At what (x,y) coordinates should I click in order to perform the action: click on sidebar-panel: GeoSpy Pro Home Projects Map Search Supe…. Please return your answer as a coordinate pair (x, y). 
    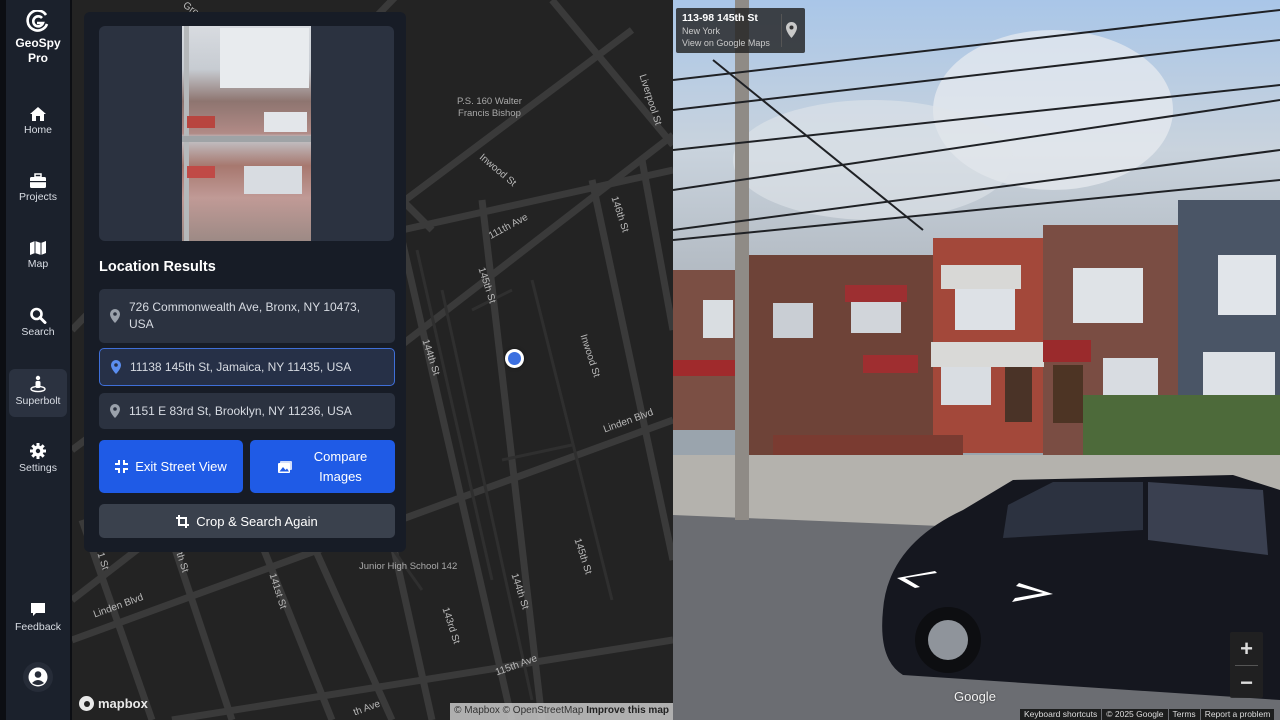
    Looking at the image, I should click on (38, 360).